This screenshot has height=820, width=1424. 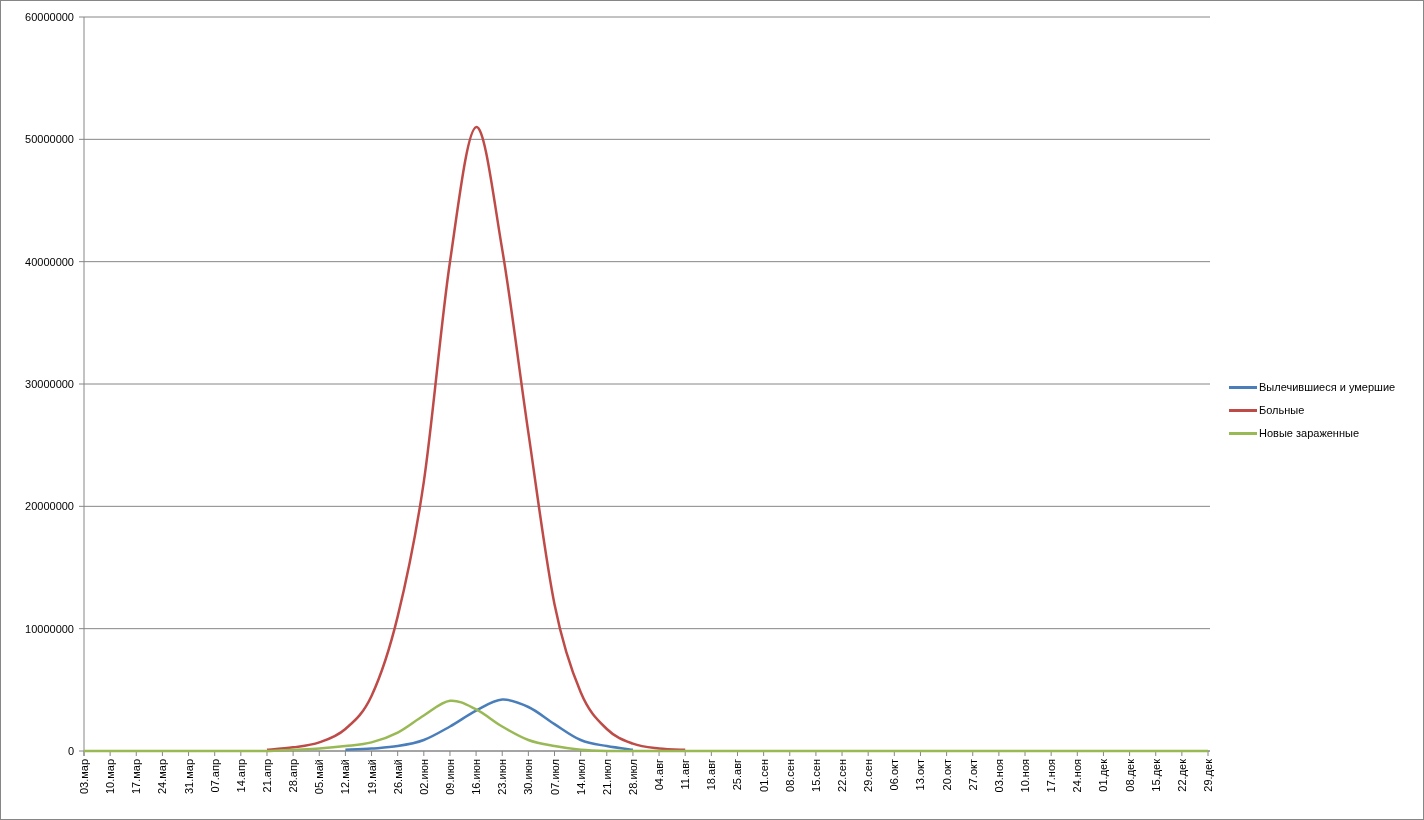 I want to click on x-tick-label: 12.май, so click(x=345, y=777).